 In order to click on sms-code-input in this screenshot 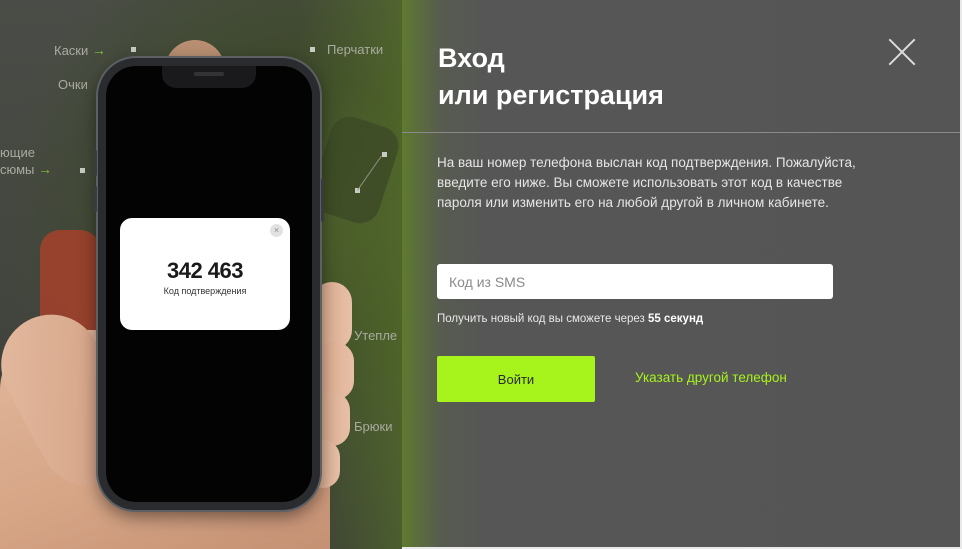, I will do `click(635, 281)`.